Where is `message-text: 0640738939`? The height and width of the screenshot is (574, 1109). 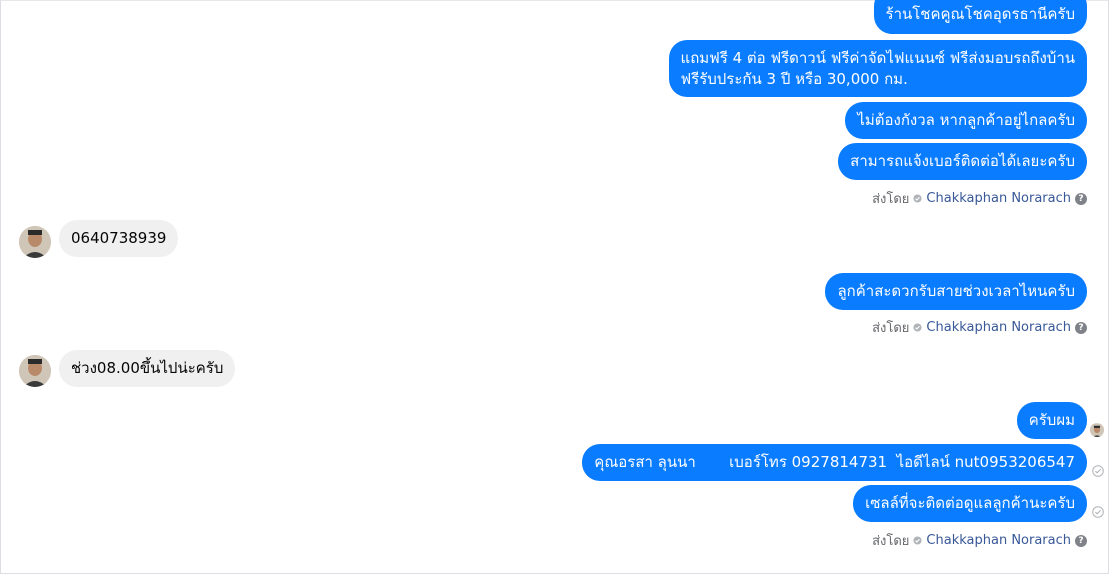 message-text: 0640738939 is located at coordinates (119, 238).